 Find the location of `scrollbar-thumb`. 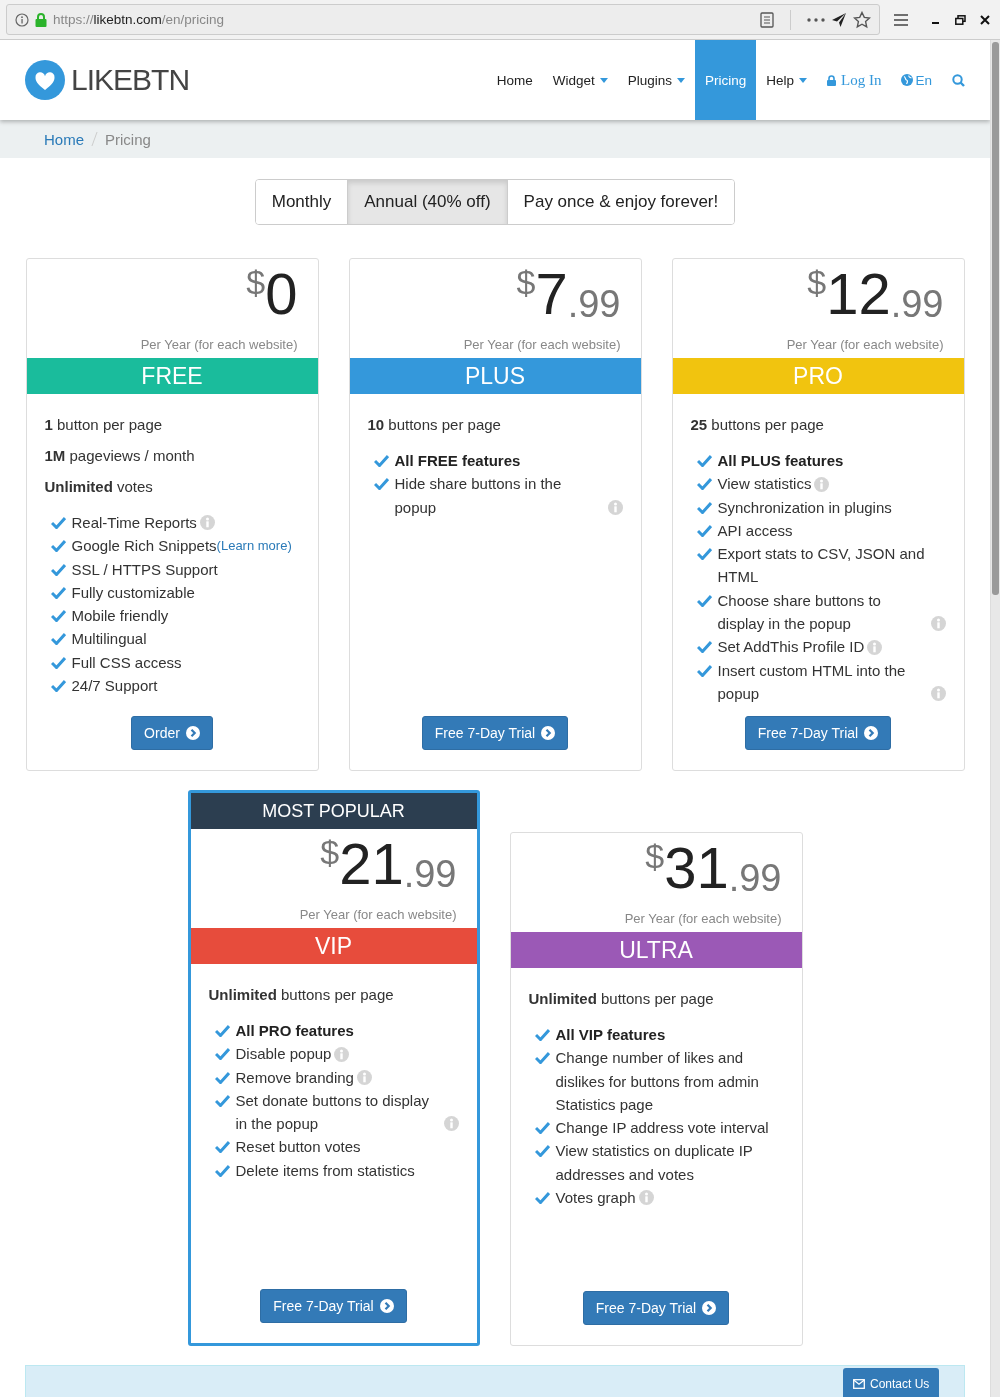

scrollbar-thumb is located at coordinates (995, 318).